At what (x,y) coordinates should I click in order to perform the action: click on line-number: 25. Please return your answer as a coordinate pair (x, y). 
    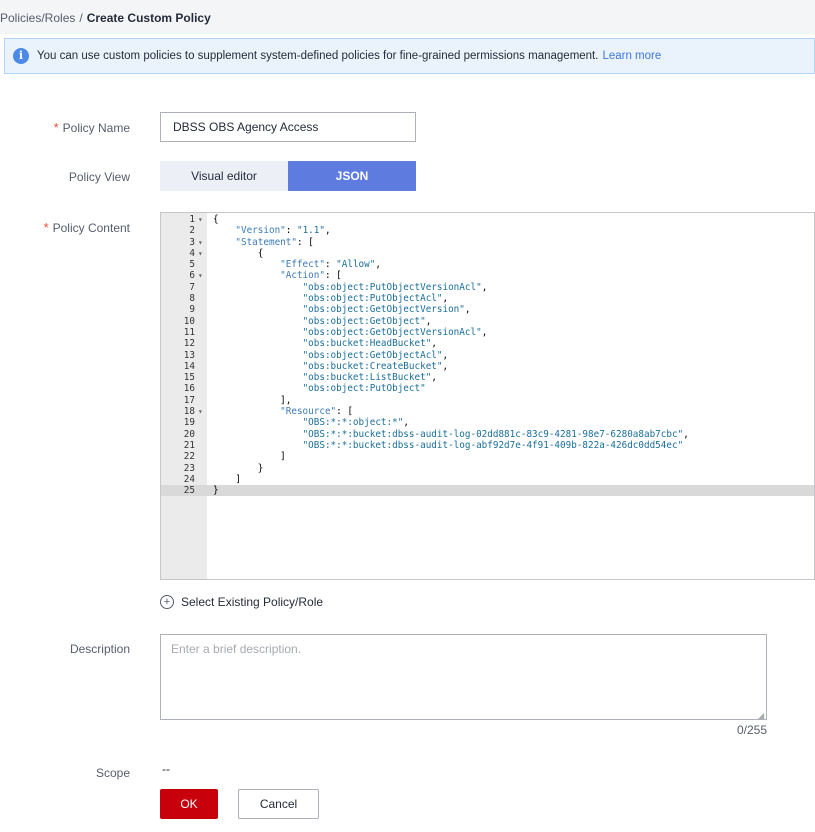
    Looking at the image, I should click on (189, 491).